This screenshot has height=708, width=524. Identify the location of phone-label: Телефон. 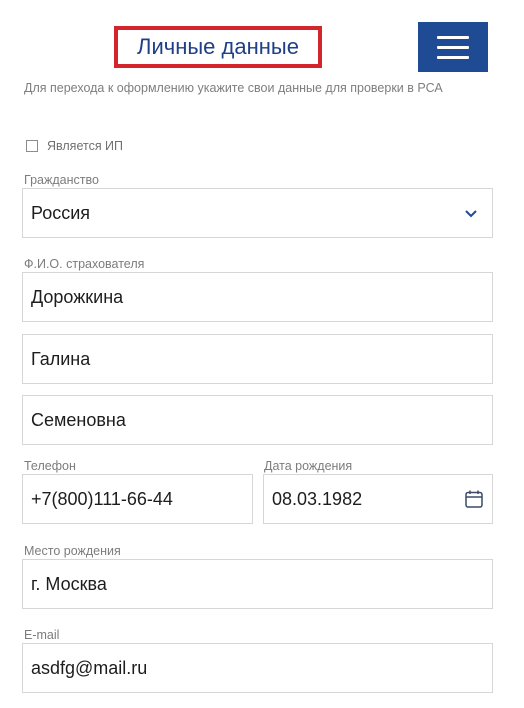
(50, 466).